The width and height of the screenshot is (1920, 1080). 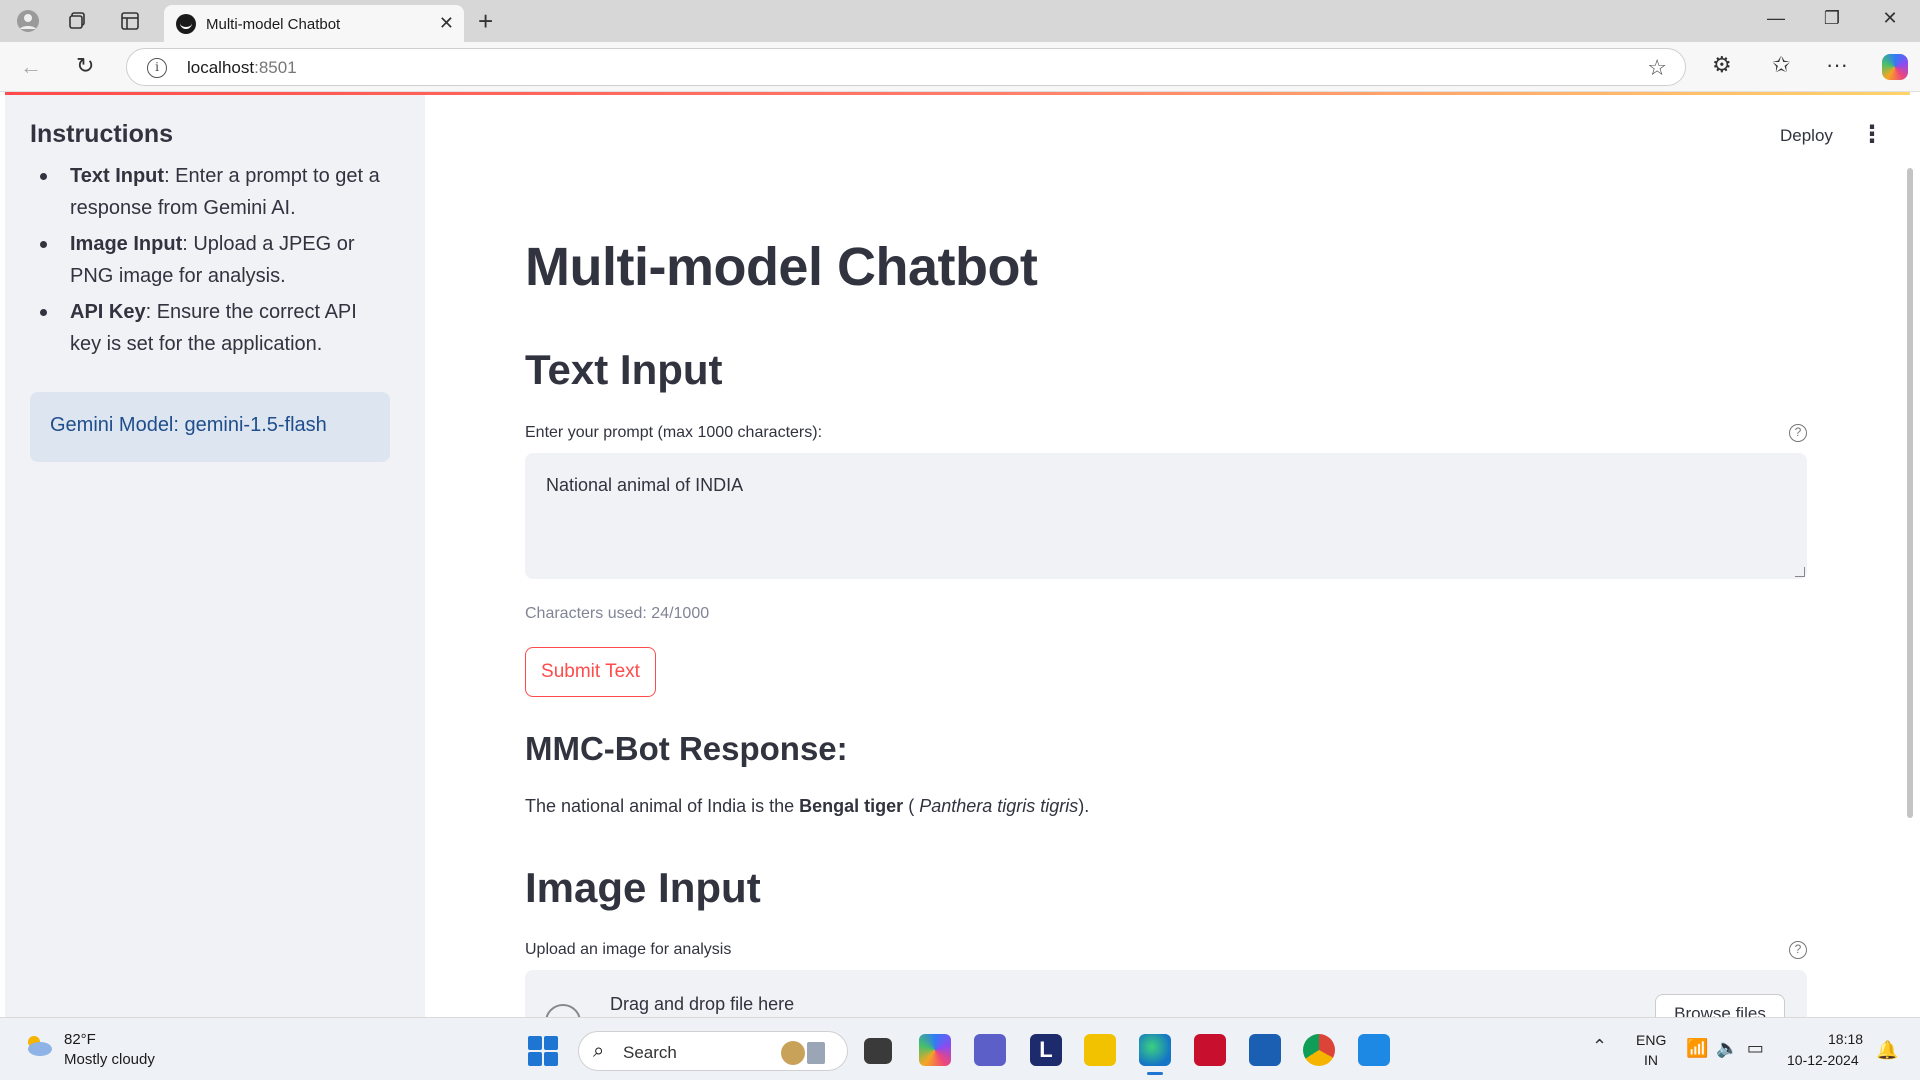 What do you see at coordinates (1374, 1050) in the screenshot?
I see `vscode-icon` at bounding box center [1374, 1050].